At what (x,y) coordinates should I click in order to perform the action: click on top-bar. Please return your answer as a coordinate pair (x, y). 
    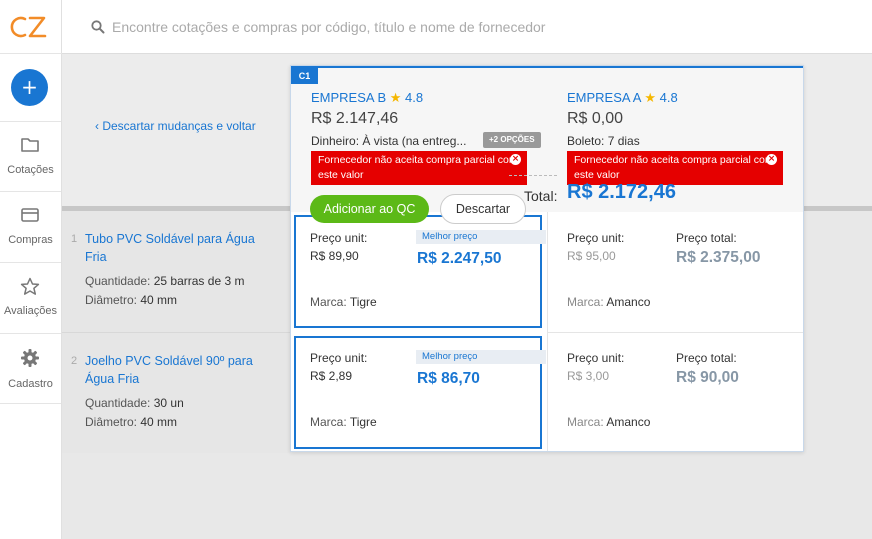
    Looking at the image, I should click on (467, 27).